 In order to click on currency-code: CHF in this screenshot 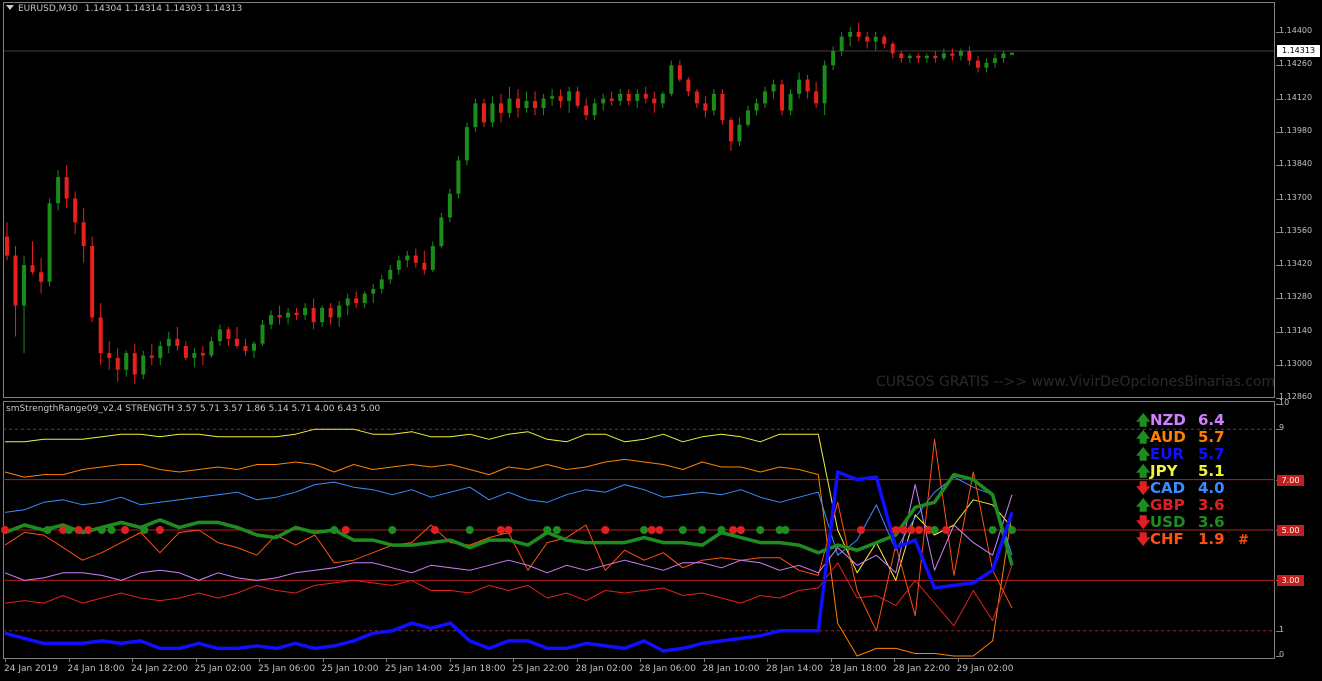, I will do `click(1167, 539)`.